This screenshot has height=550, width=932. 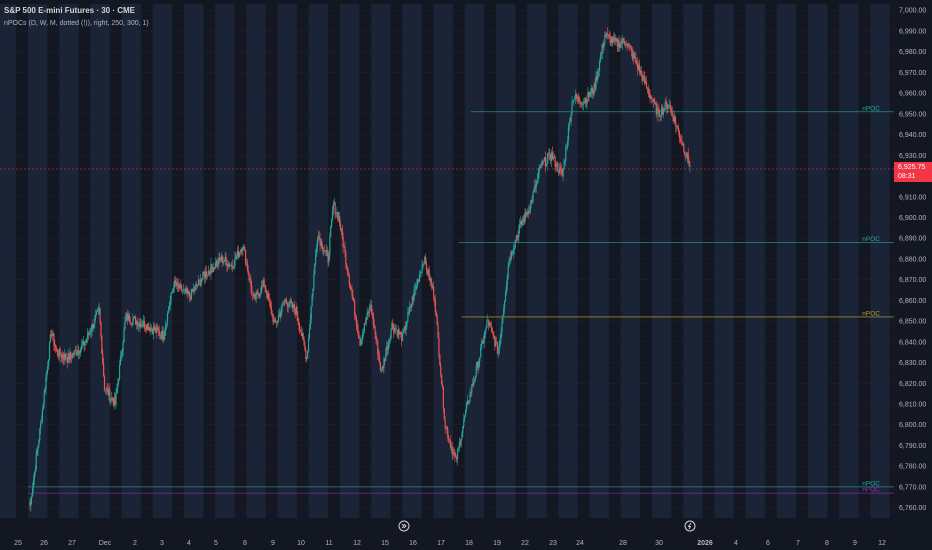 I want to click on y-tick-label: 6,990.00, so click(x=912, y=31).